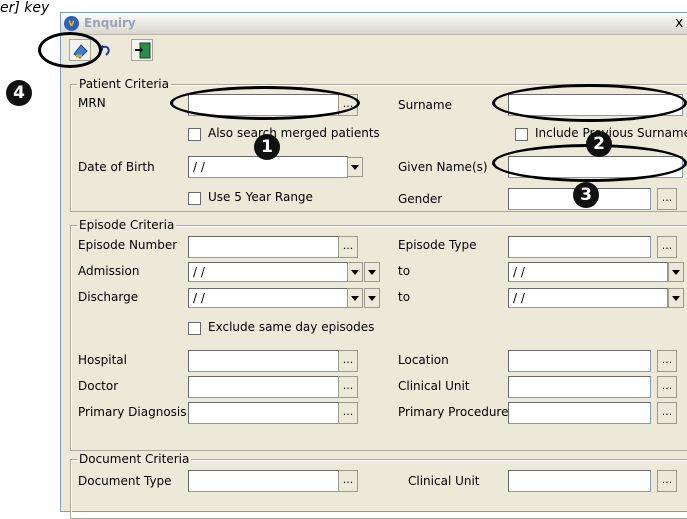 This screenshot has width=687, height=519. Describe the element at coordinates (374, 24) in the screenshot. I see `title-bar: v Enquiry x` at that location.